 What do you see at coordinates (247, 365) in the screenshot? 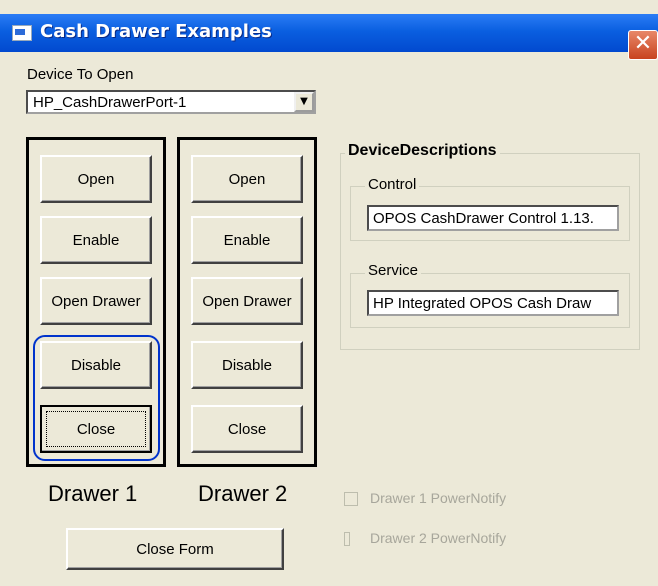
I see `drawer2-disable-button: Disable` at bounding box center [247, 365].